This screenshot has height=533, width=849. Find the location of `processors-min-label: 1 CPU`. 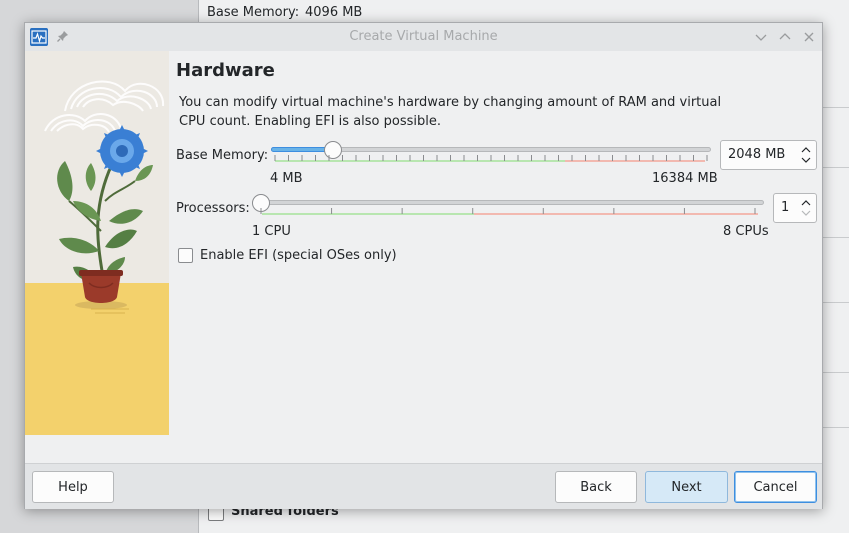

processors-min-label: 1 CPU is located at coordinates (271, 231).